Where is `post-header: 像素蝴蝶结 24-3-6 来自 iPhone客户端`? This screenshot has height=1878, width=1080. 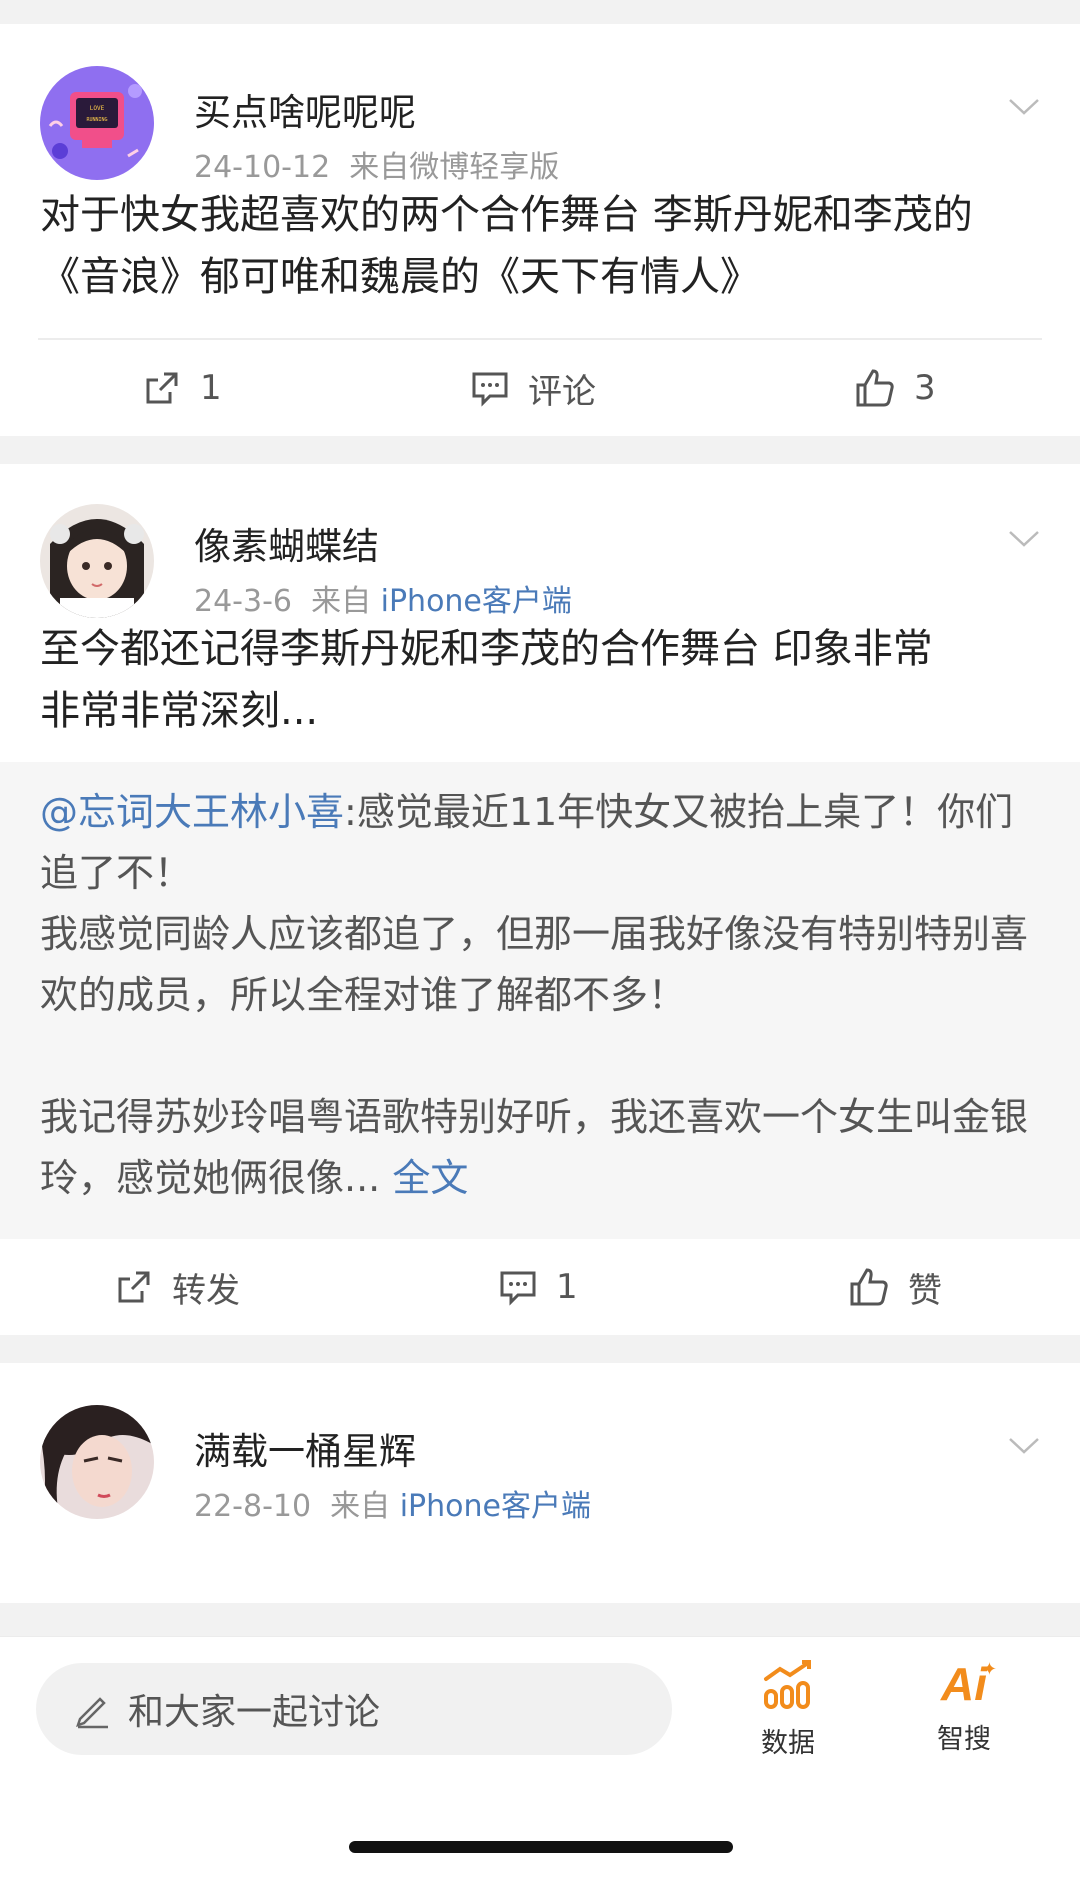 post-header: 像素蝴蝶结 24-3-6 来自 iPhone客户端 is located at coordinates (540, 541).